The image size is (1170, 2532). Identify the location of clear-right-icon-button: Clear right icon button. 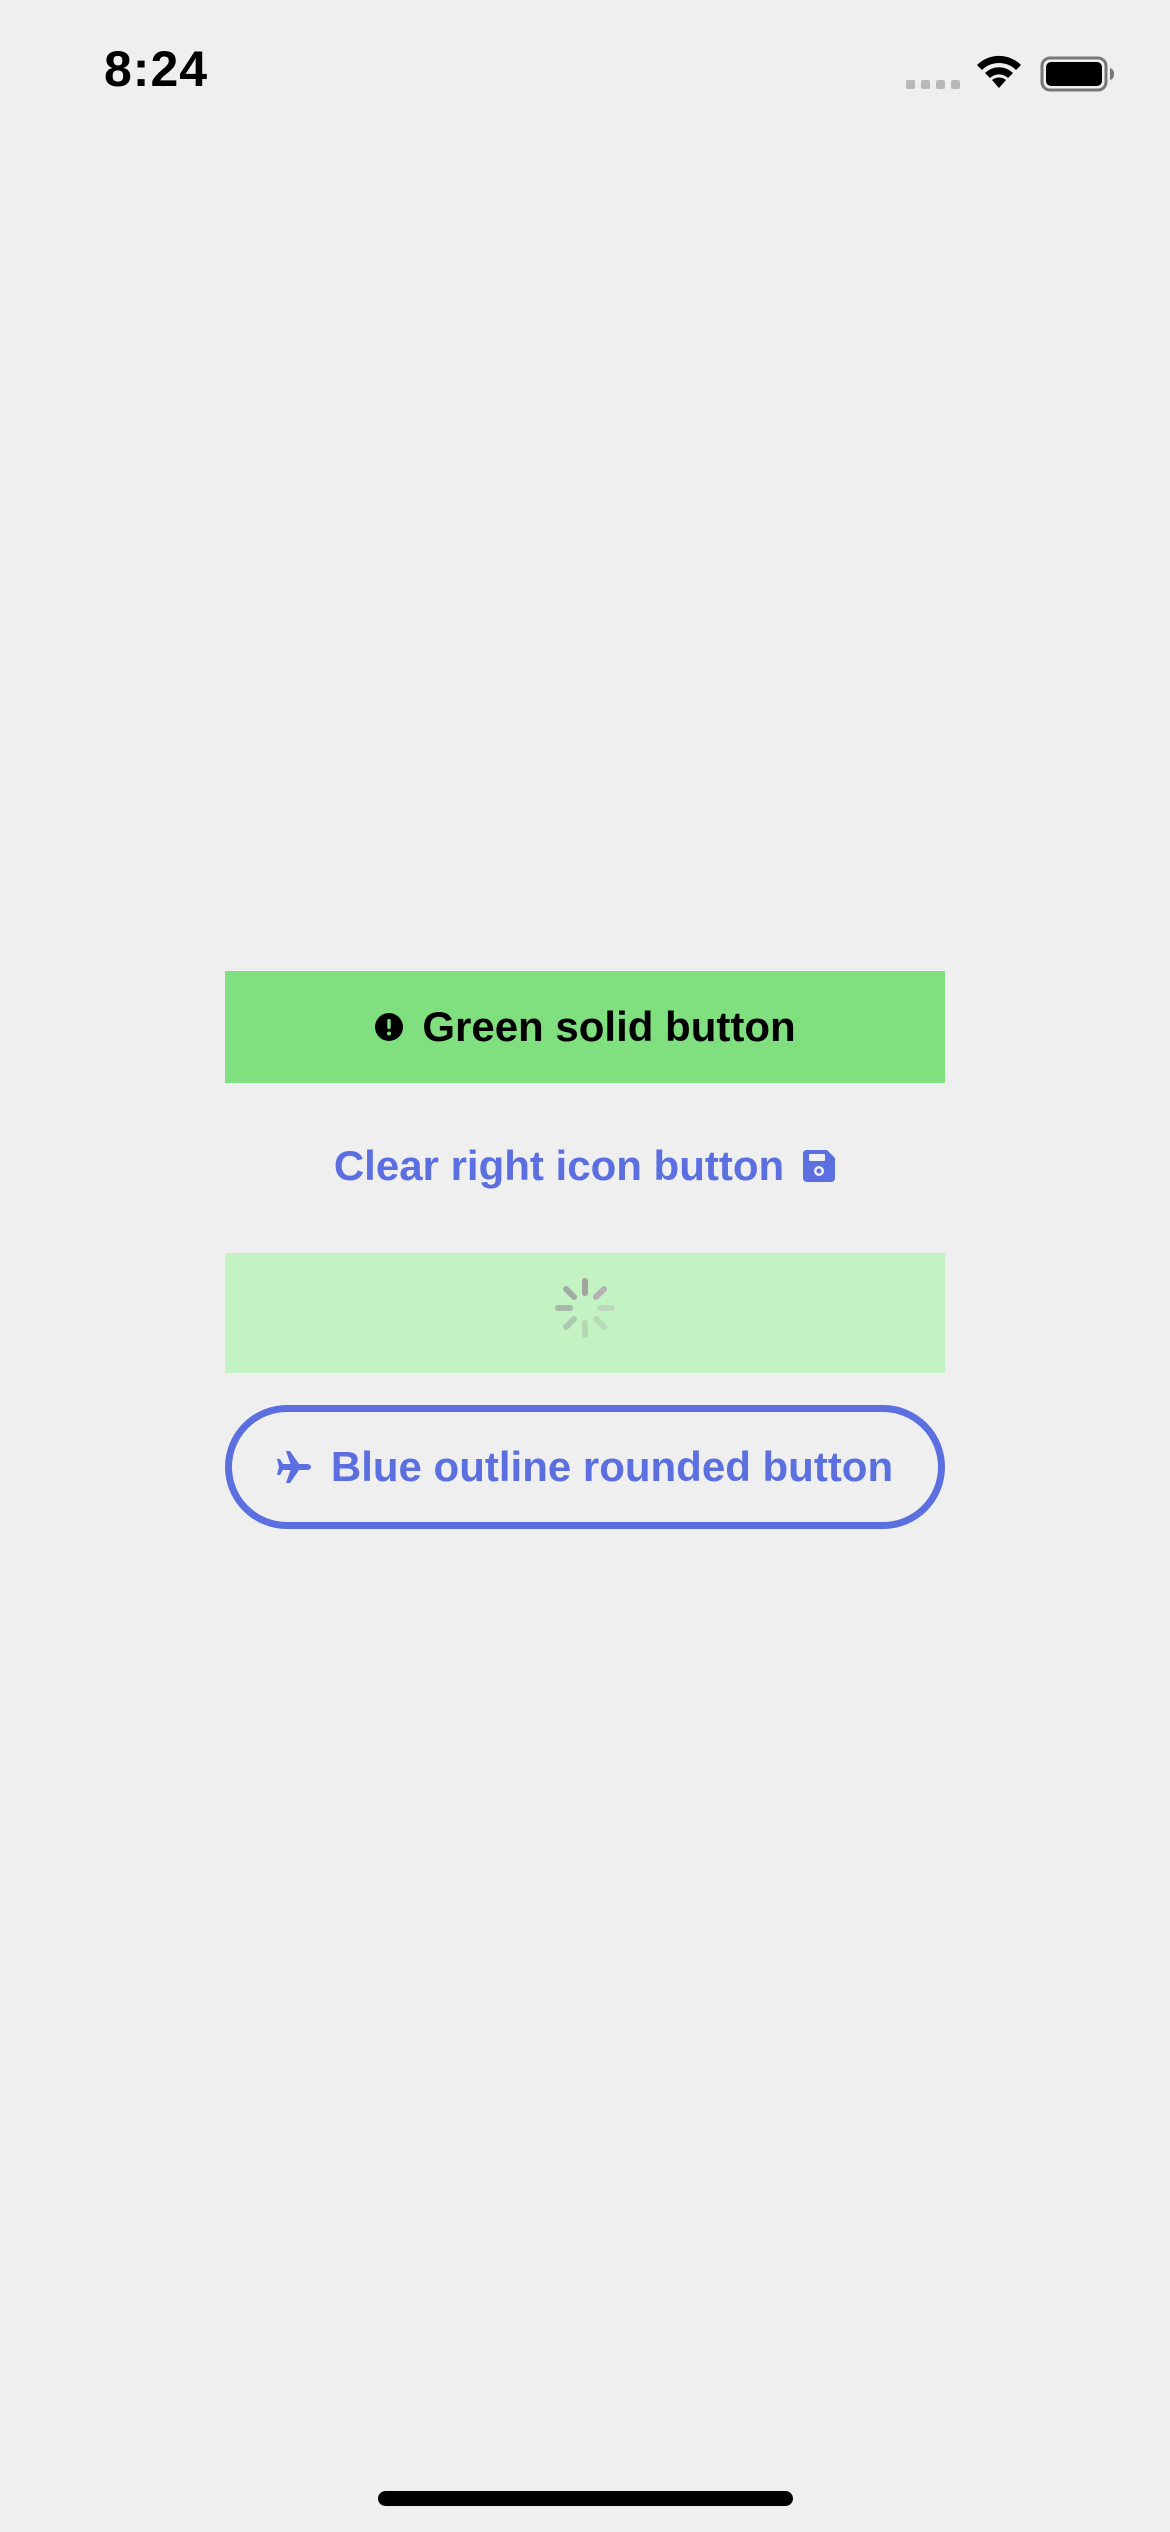
(585, 1166).